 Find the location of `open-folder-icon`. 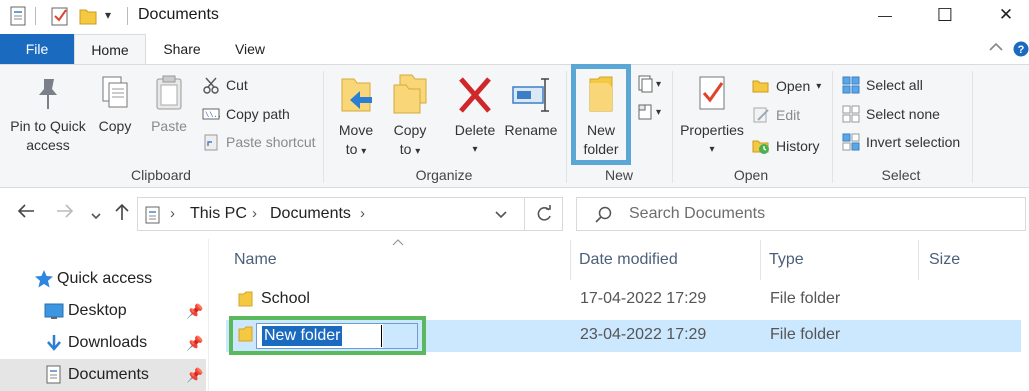

open-folder-icon is located at coordinates (760, 86).